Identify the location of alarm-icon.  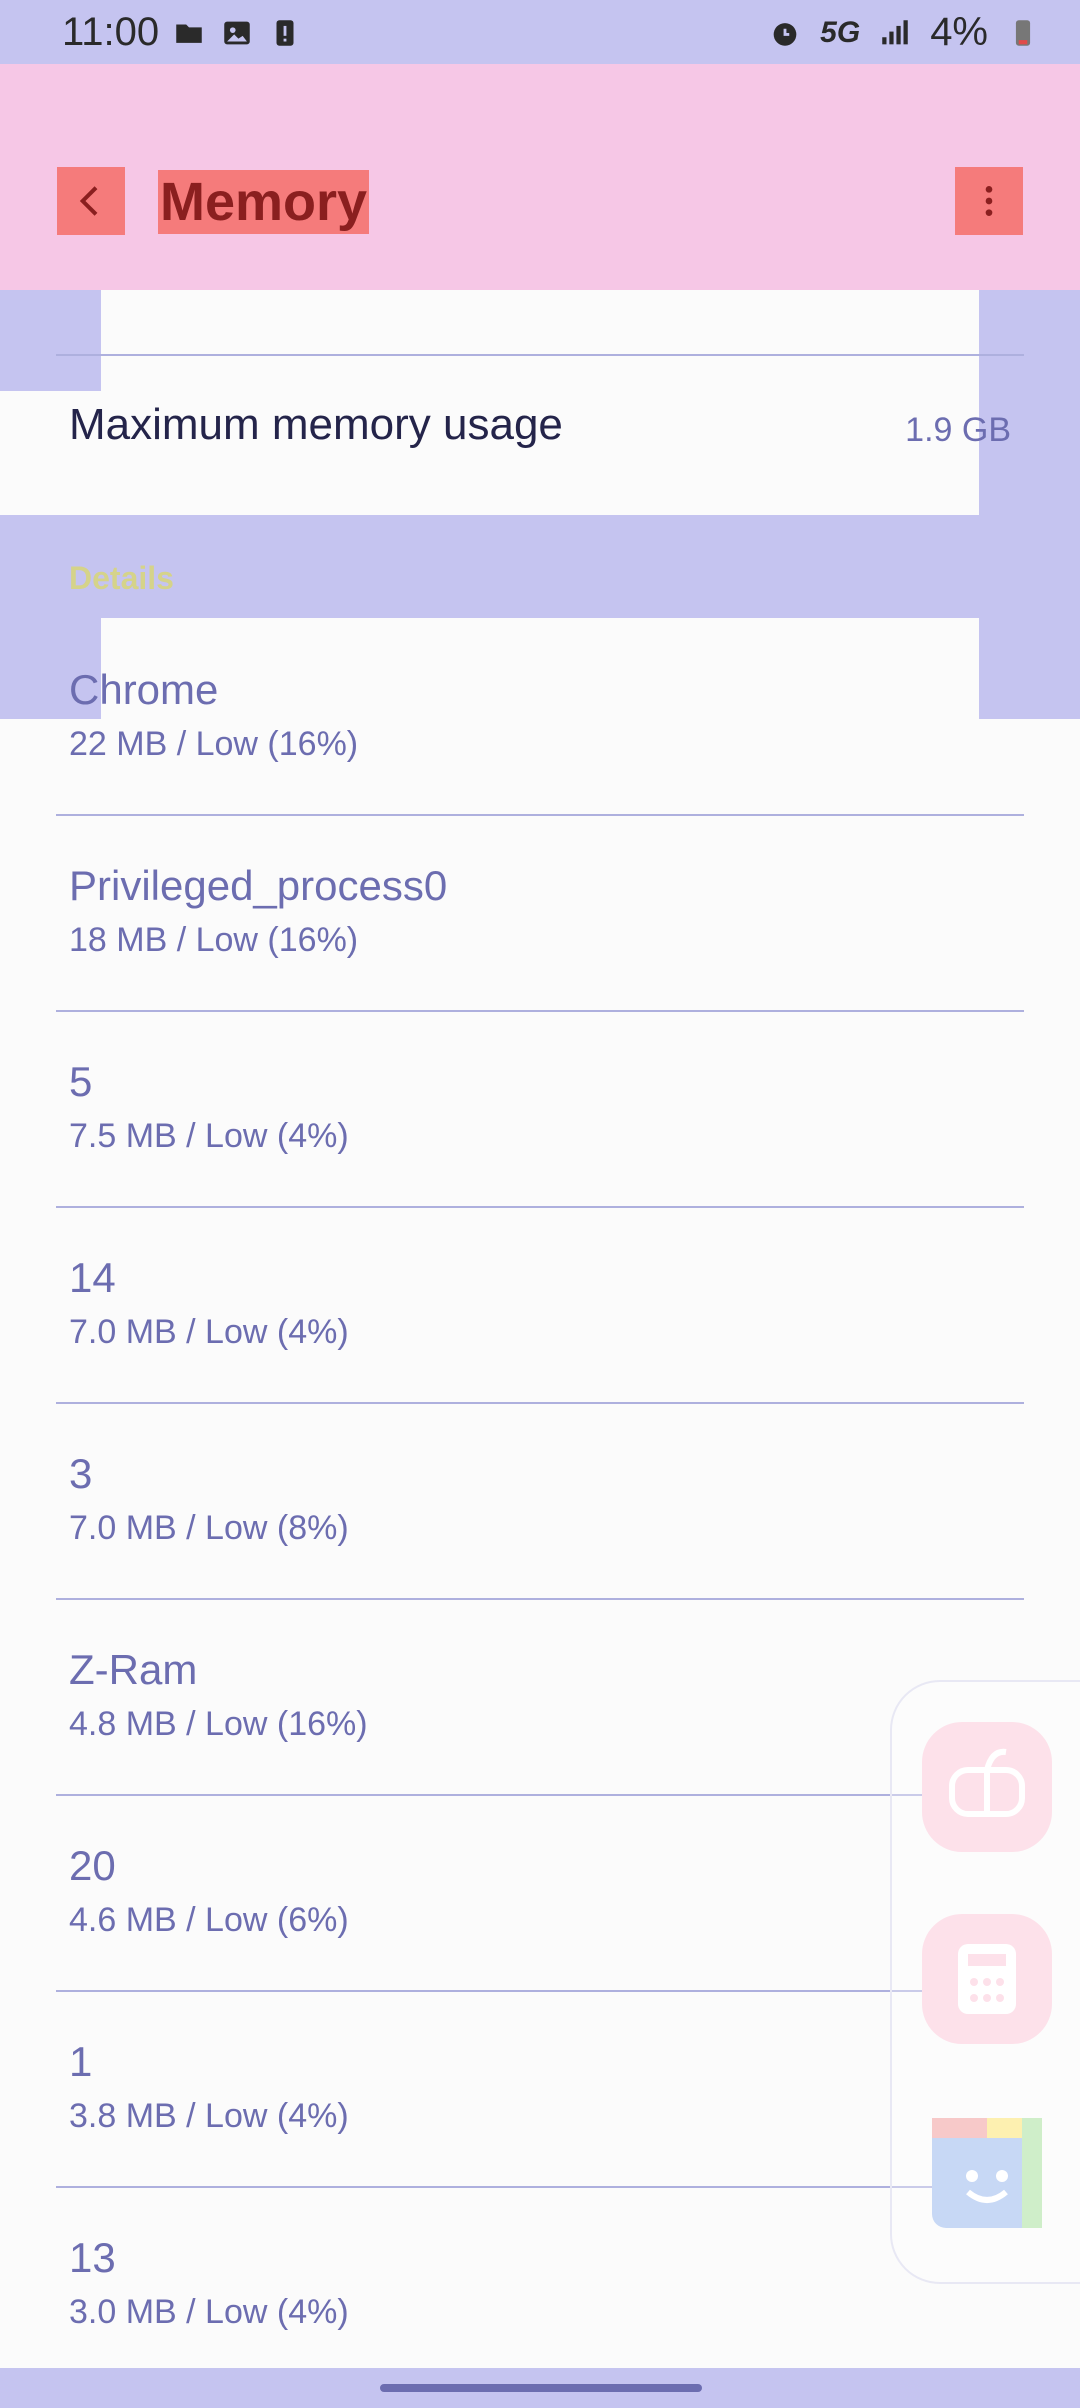
(785, 34).